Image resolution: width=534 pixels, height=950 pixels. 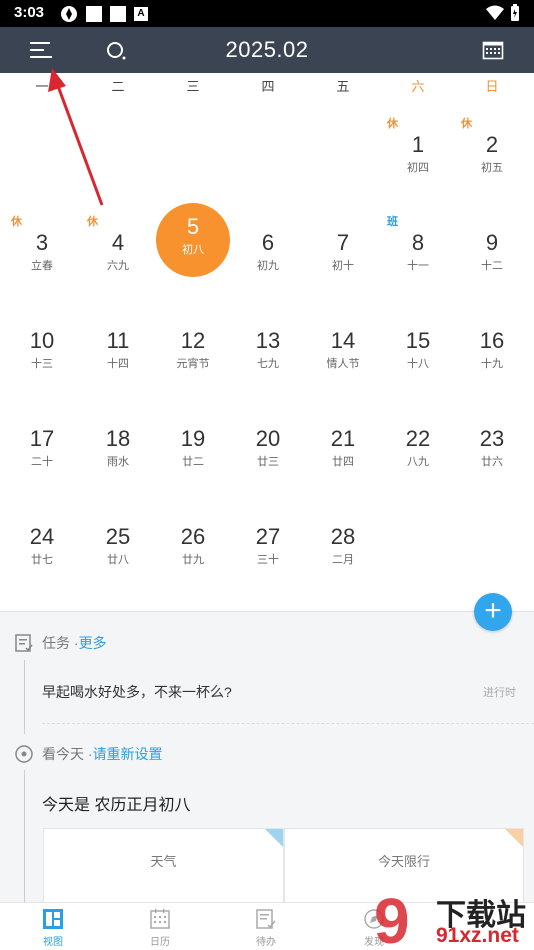 I want to click on lunar-date: 立春, so click(x=42, y=266).